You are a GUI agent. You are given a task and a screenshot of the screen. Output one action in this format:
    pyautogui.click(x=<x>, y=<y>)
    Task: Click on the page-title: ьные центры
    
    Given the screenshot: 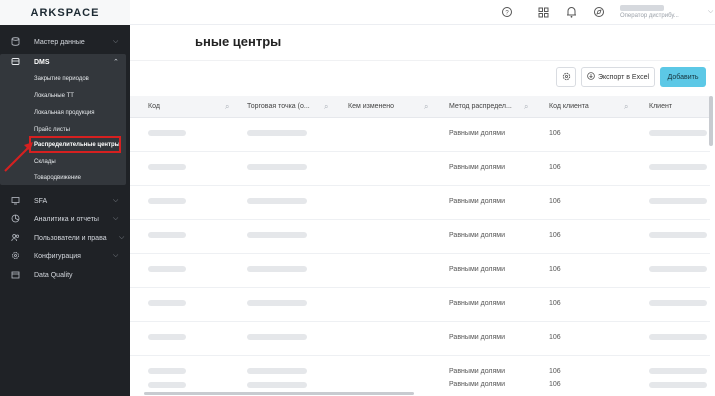 What is the action you would take?
    pyautogui.click(x=238, y=41)
    